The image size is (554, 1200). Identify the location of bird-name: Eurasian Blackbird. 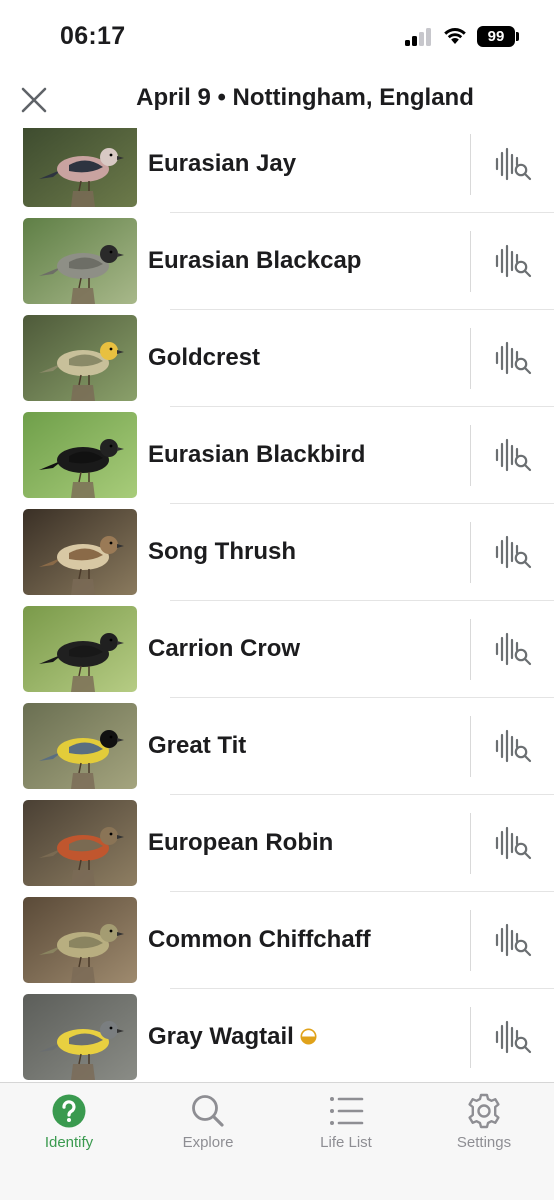
(256, 455).